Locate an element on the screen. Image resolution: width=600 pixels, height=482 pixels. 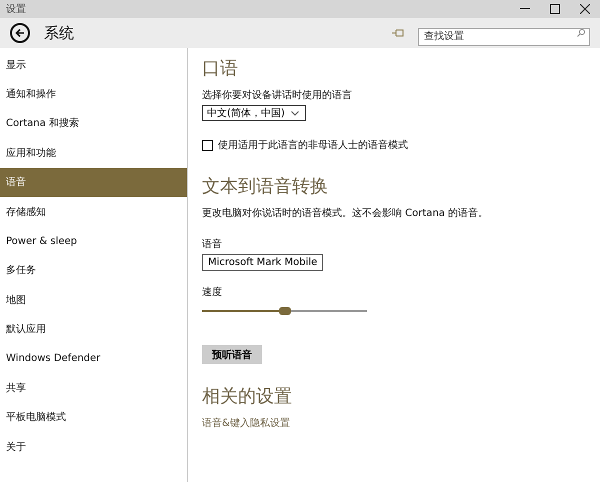
sidebar-item: 平板电脑模式 is located at coordinates (93, 417).